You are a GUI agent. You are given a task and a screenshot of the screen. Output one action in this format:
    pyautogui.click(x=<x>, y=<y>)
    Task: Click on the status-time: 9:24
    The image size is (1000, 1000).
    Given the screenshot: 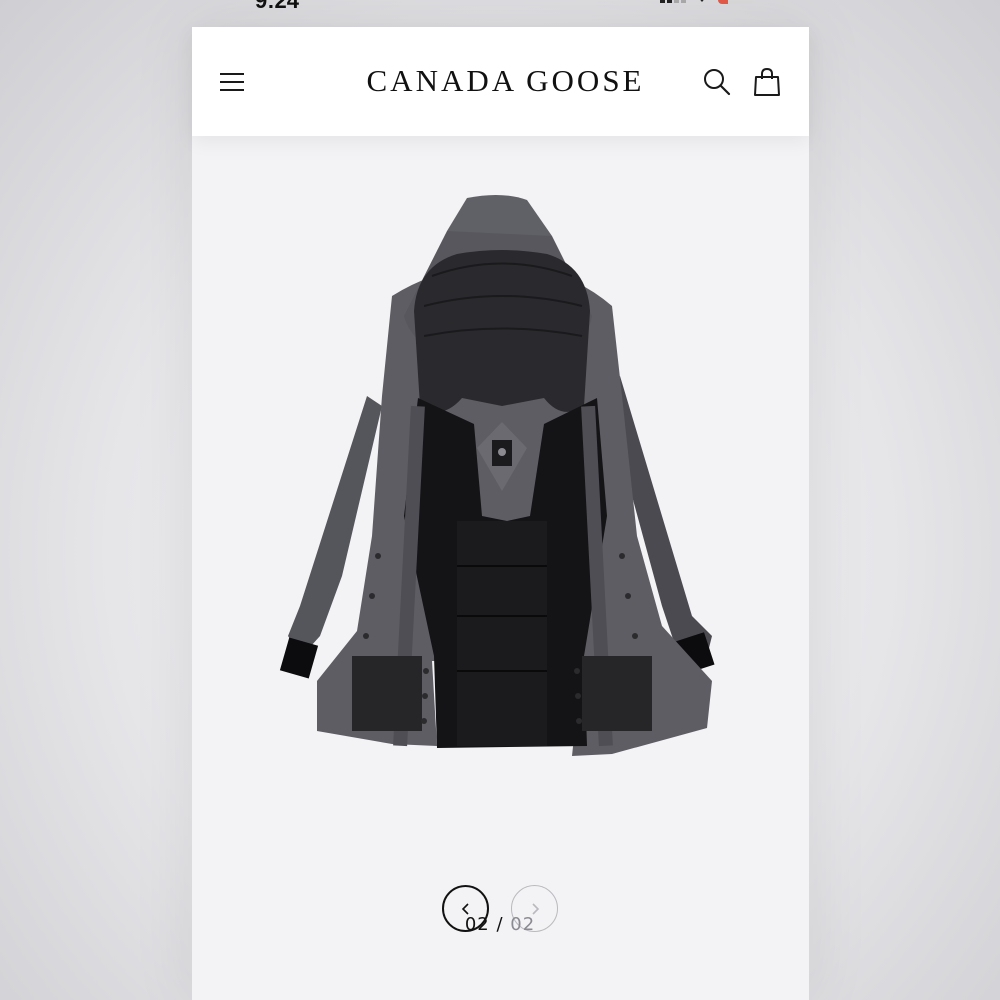 What is the action you would take?
    pyautogui.click(x=277, y=6)
    